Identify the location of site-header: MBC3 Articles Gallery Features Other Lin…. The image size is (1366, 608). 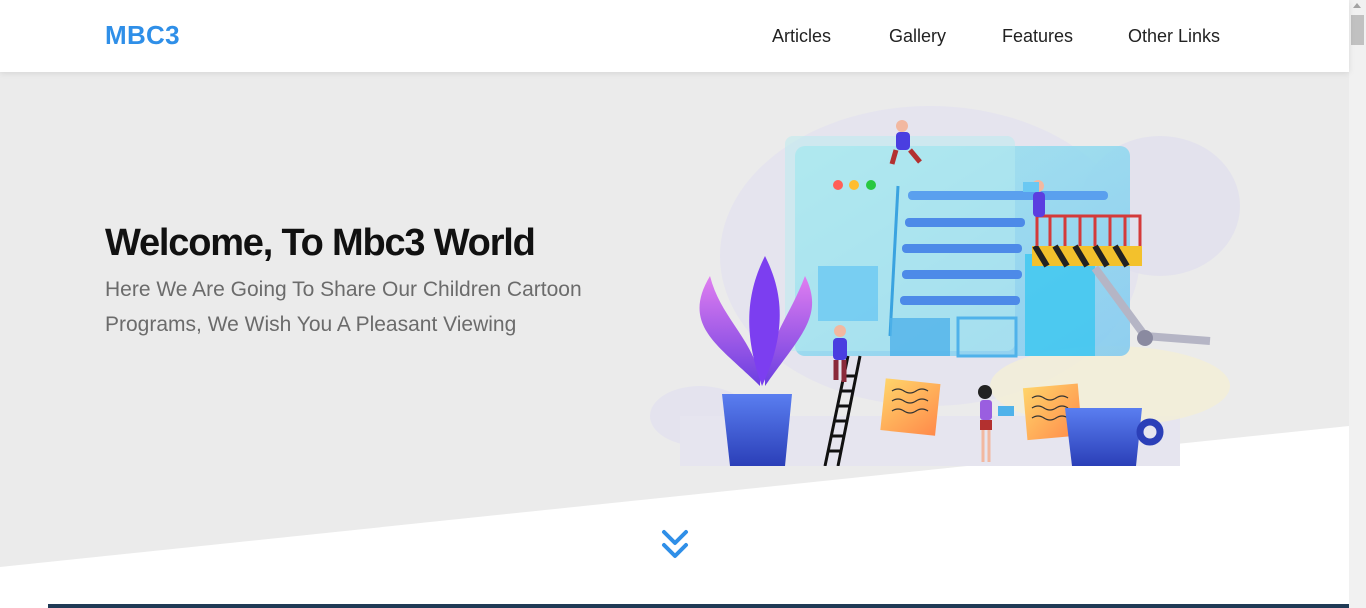
(674, 36).